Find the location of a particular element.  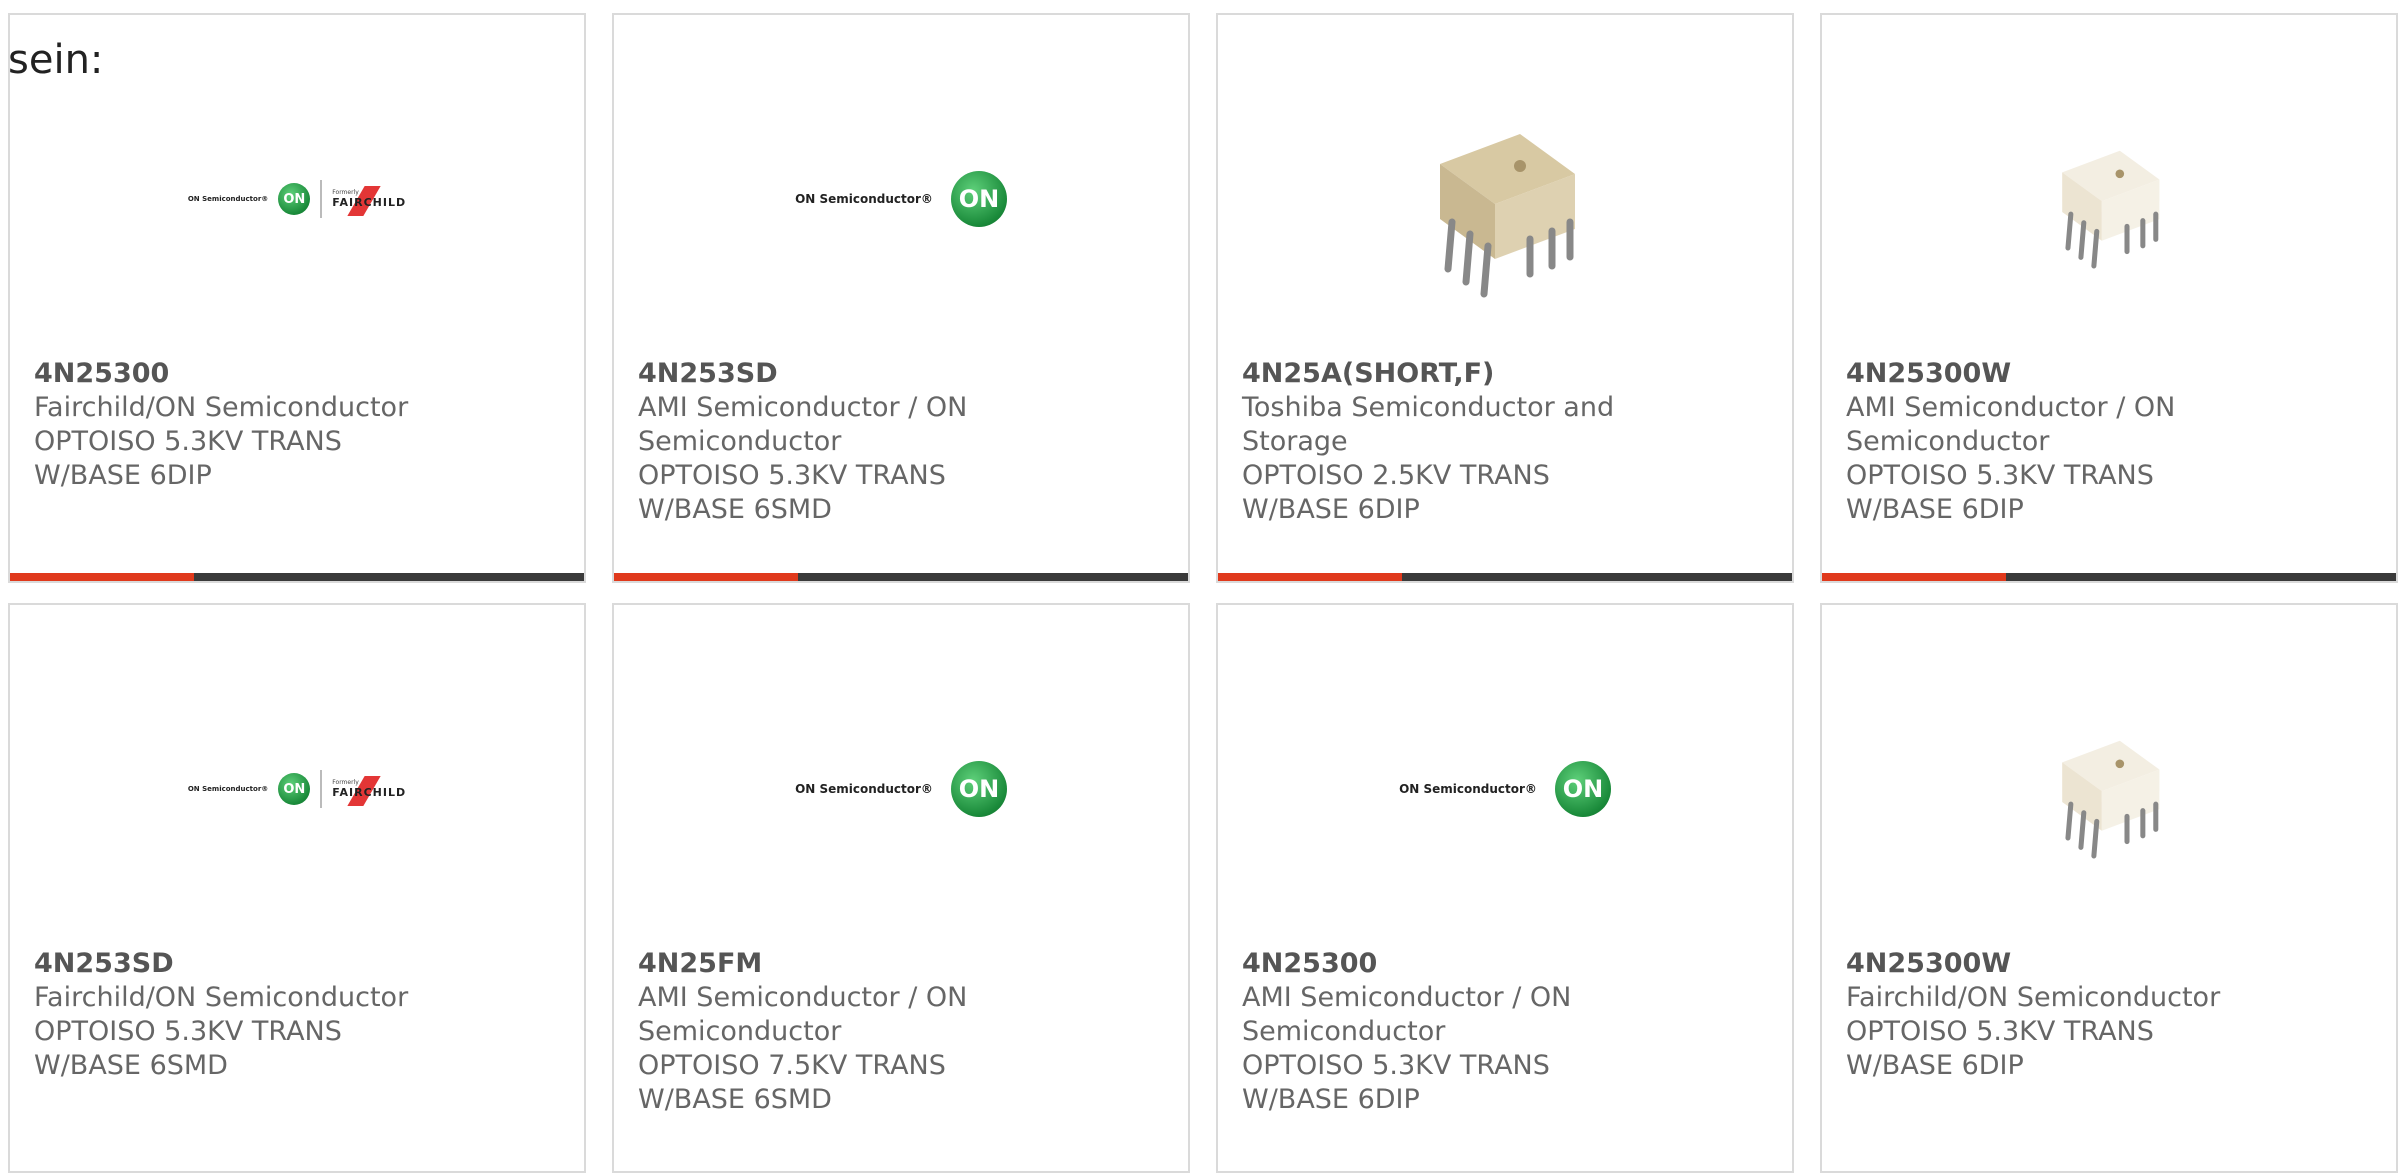

part-number: 4N25FM is located at coordinates (848, 964).